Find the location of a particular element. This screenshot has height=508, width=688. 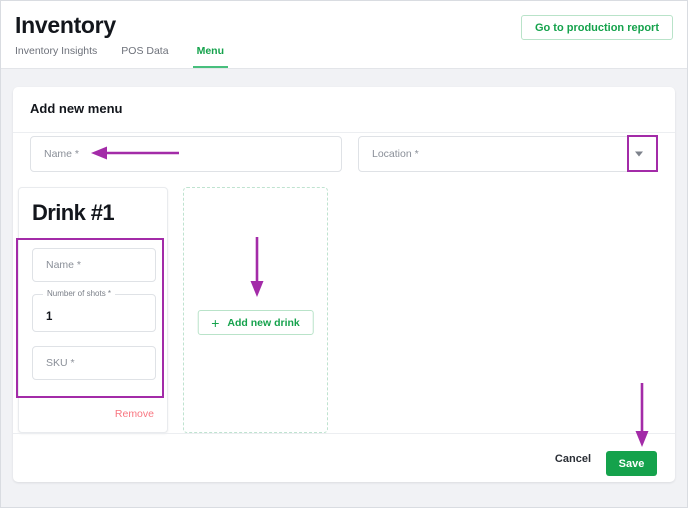

tab-bar: Inventory Insights POS Data Menu is located at coordinates (133, 56).